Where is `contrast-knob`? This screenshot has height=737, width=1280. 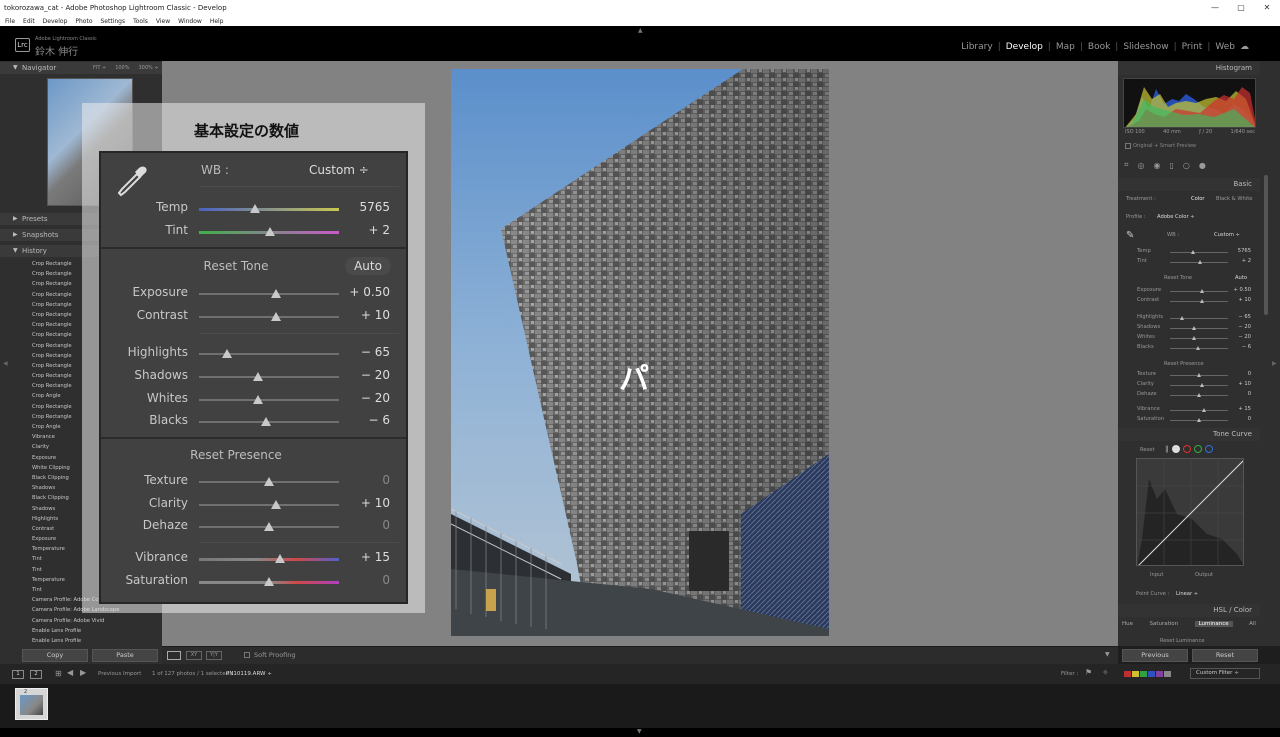
contrast-knob is located at coordinates (276, 316).